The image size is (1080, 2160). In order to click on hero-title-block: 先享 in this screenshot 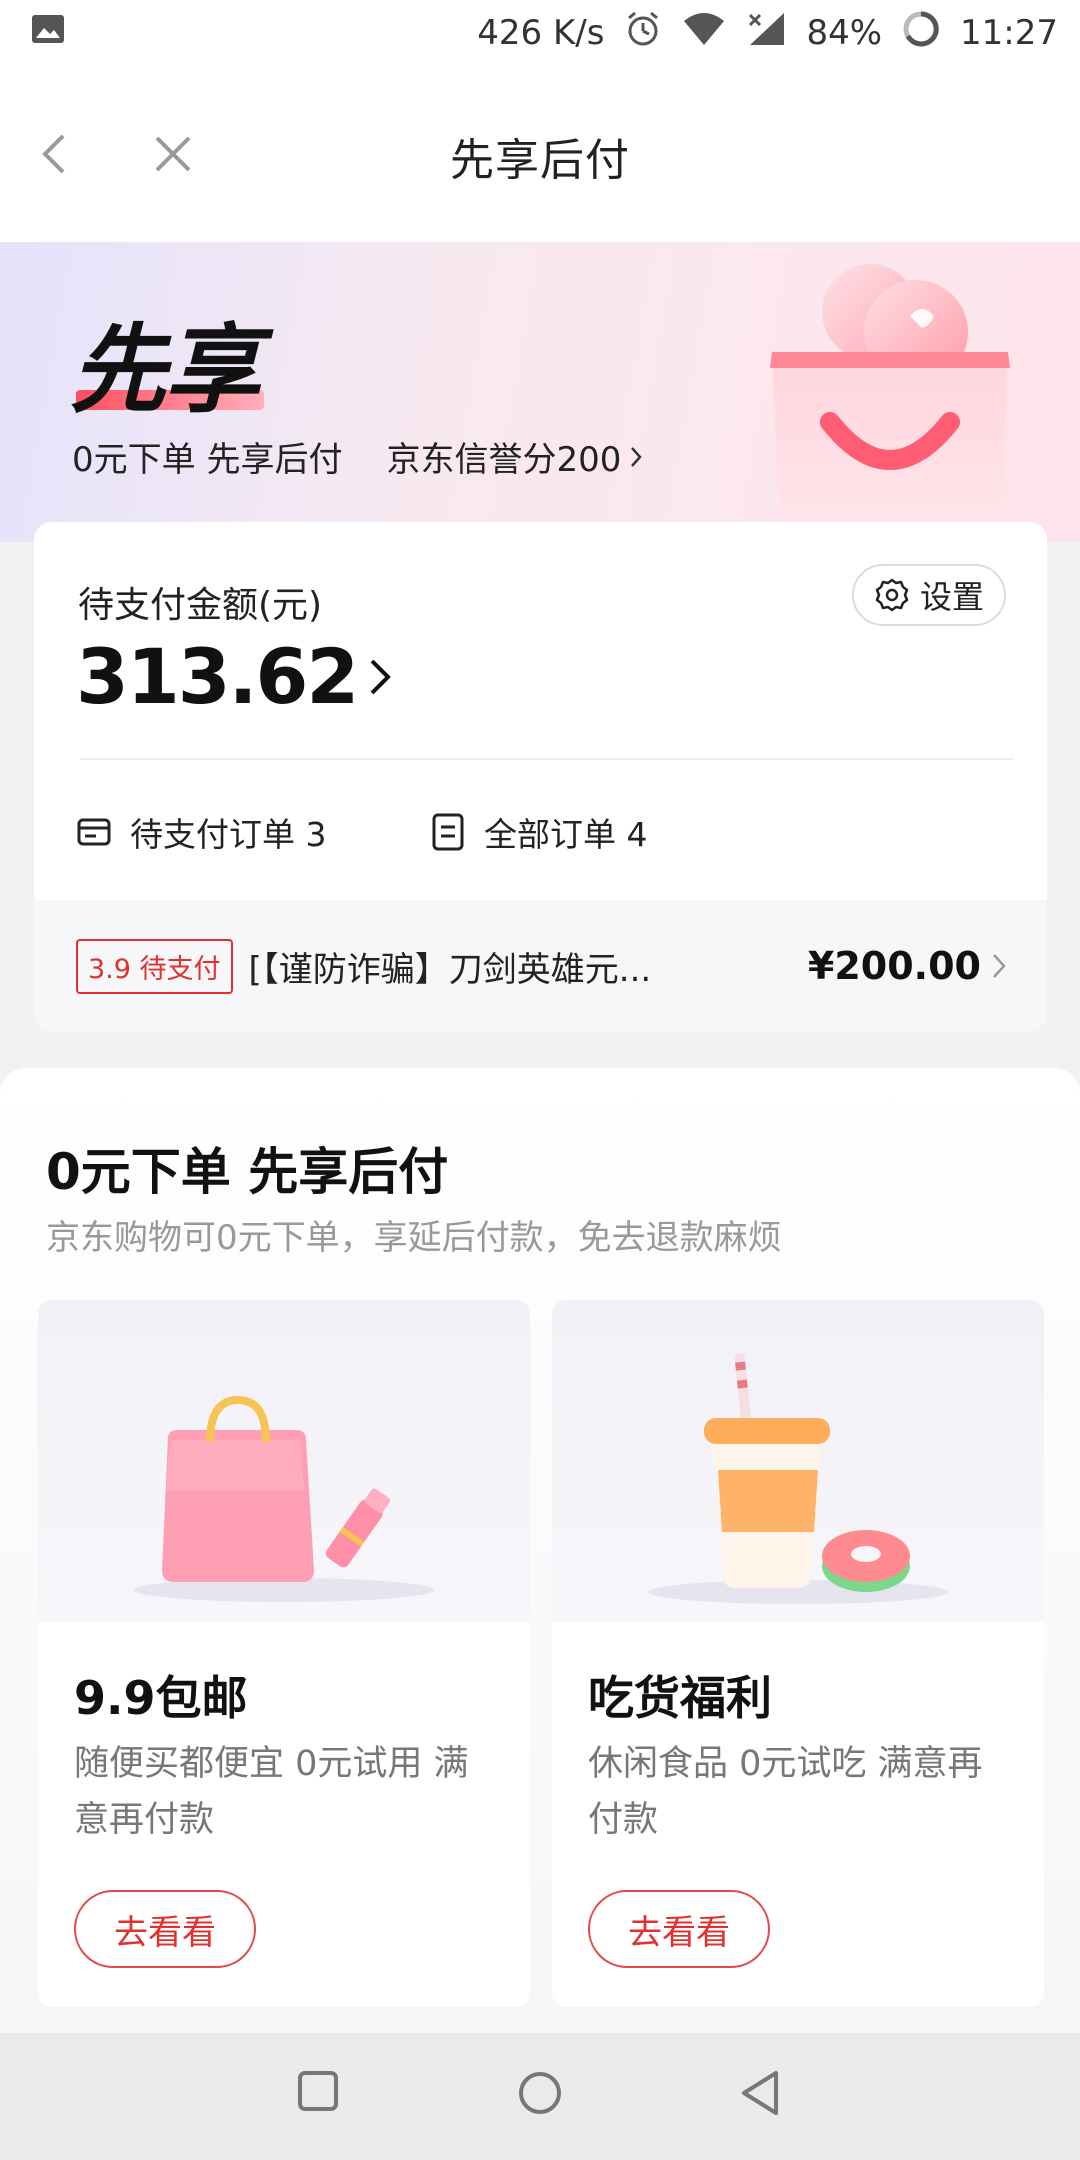, I will do `click(167, 361)`.